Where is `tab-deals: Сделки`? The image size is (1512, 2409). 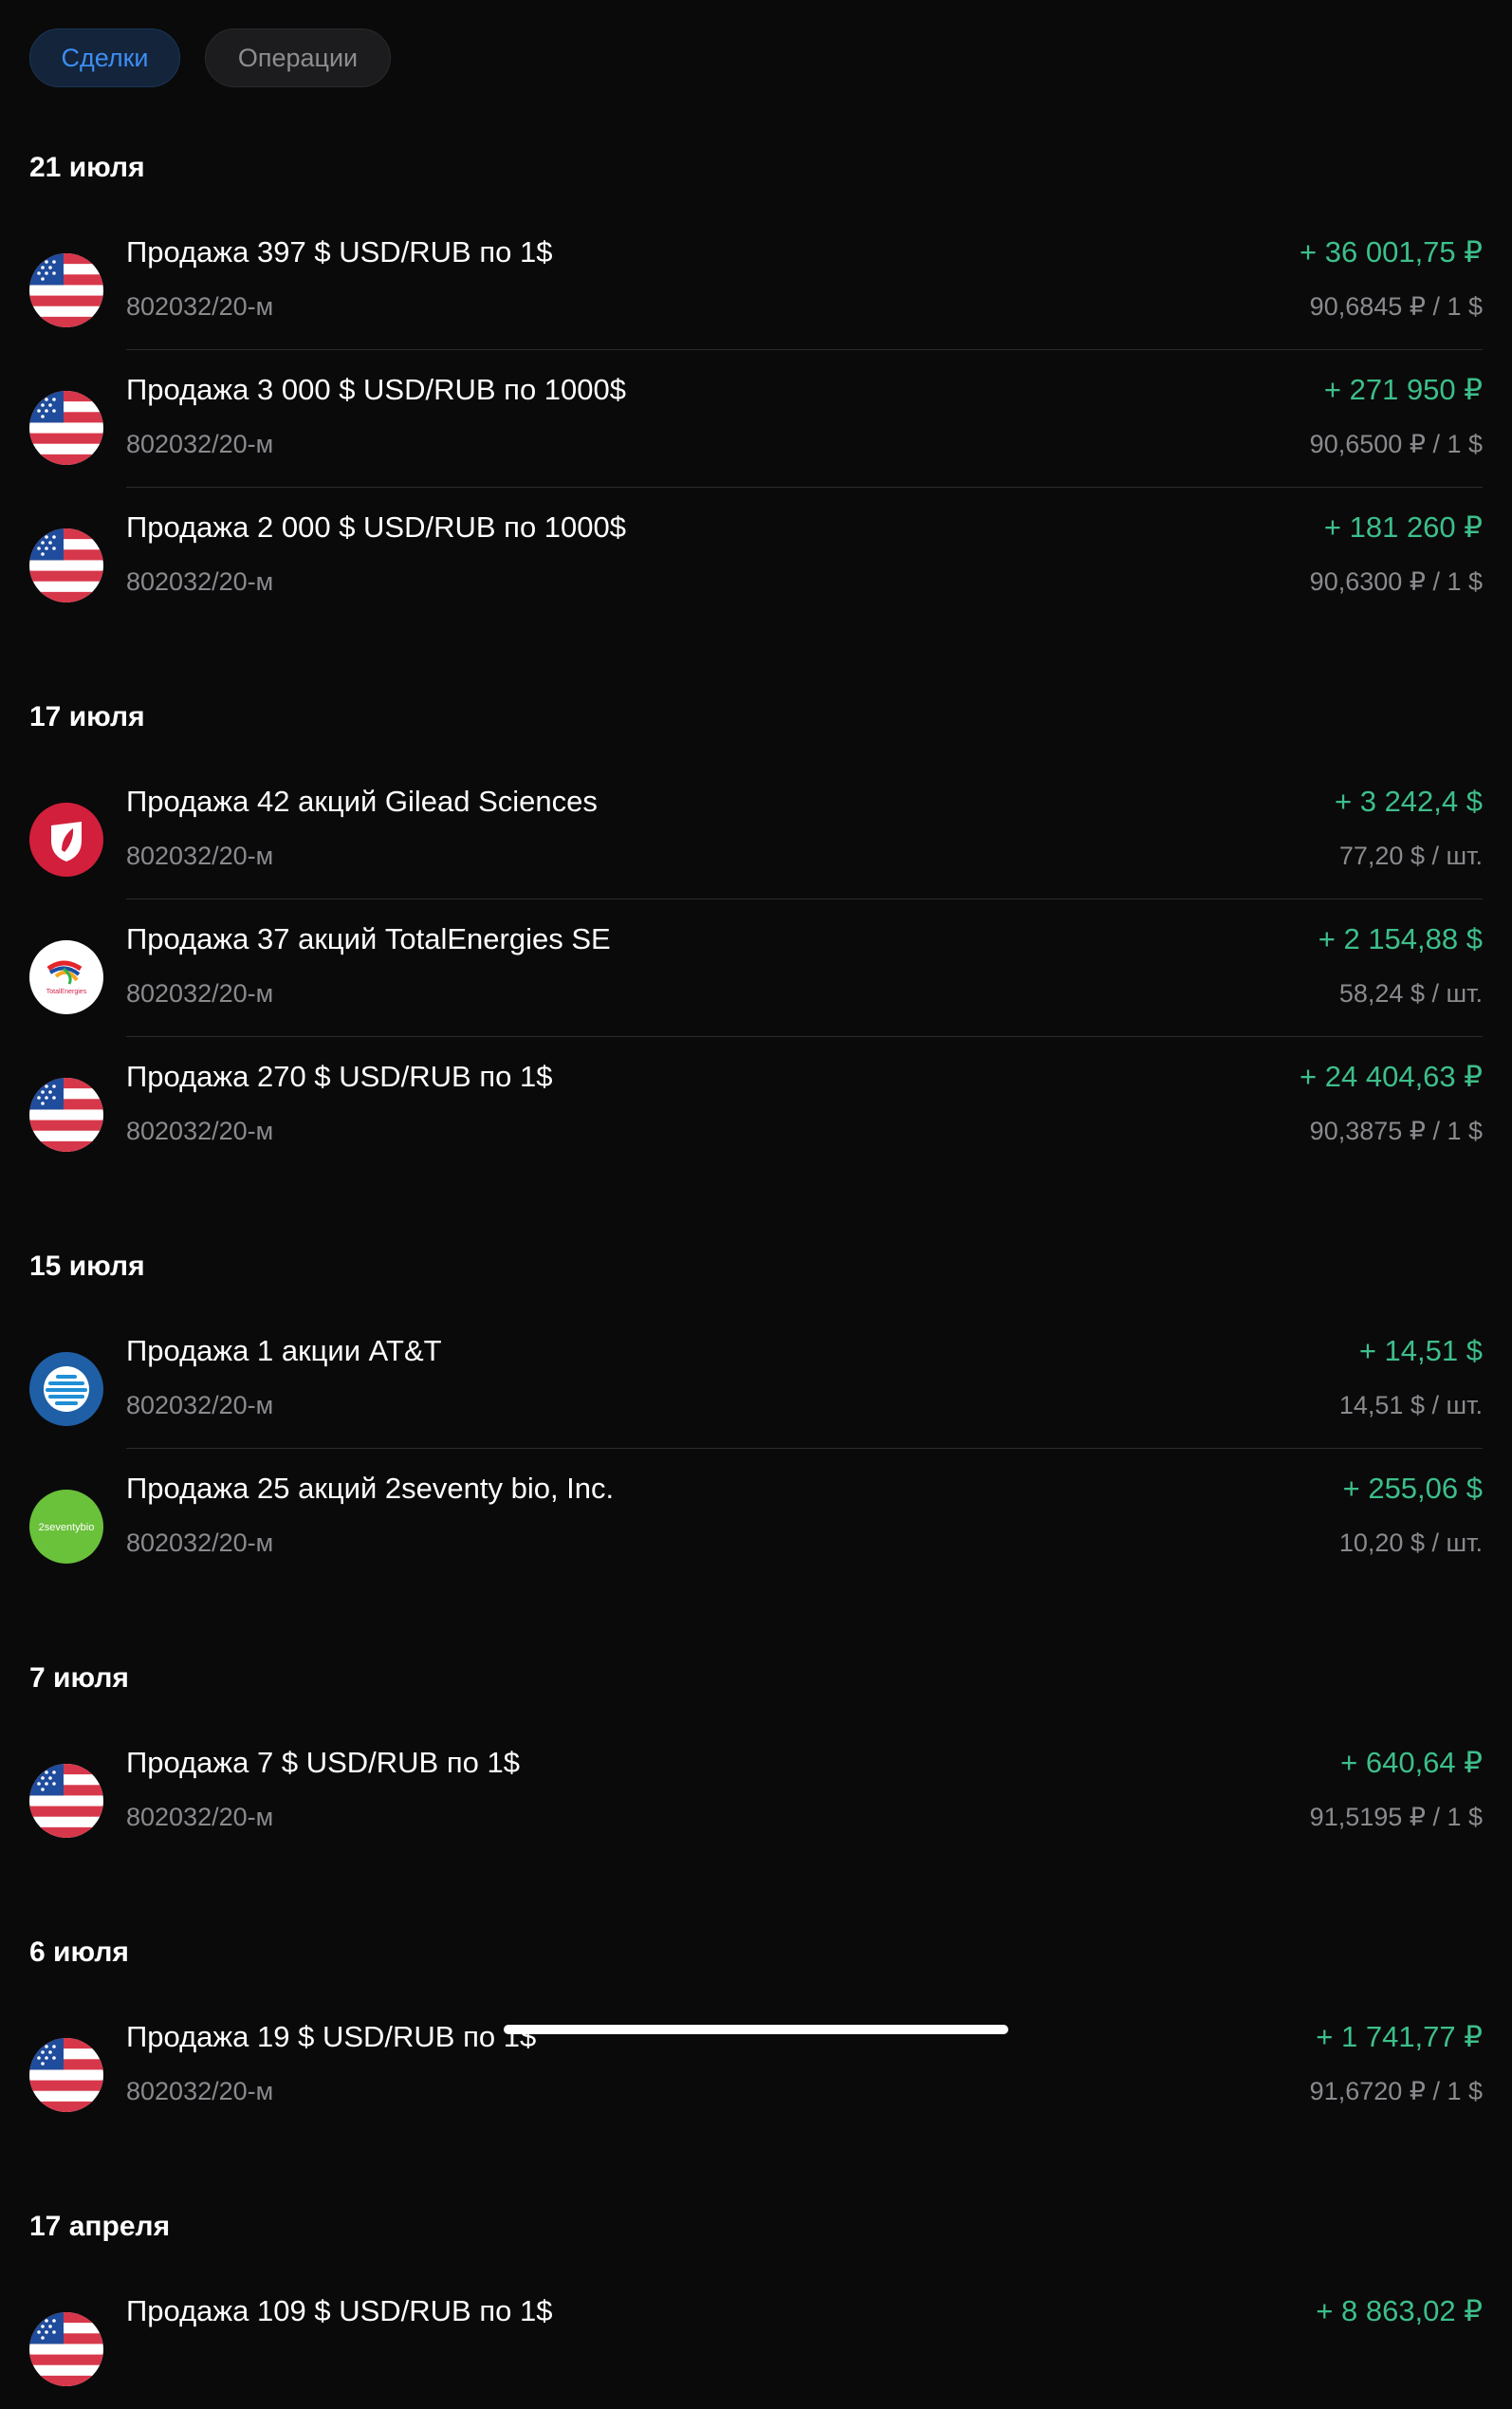
tab-deals: Сделки is located at coordinates (104, 57).